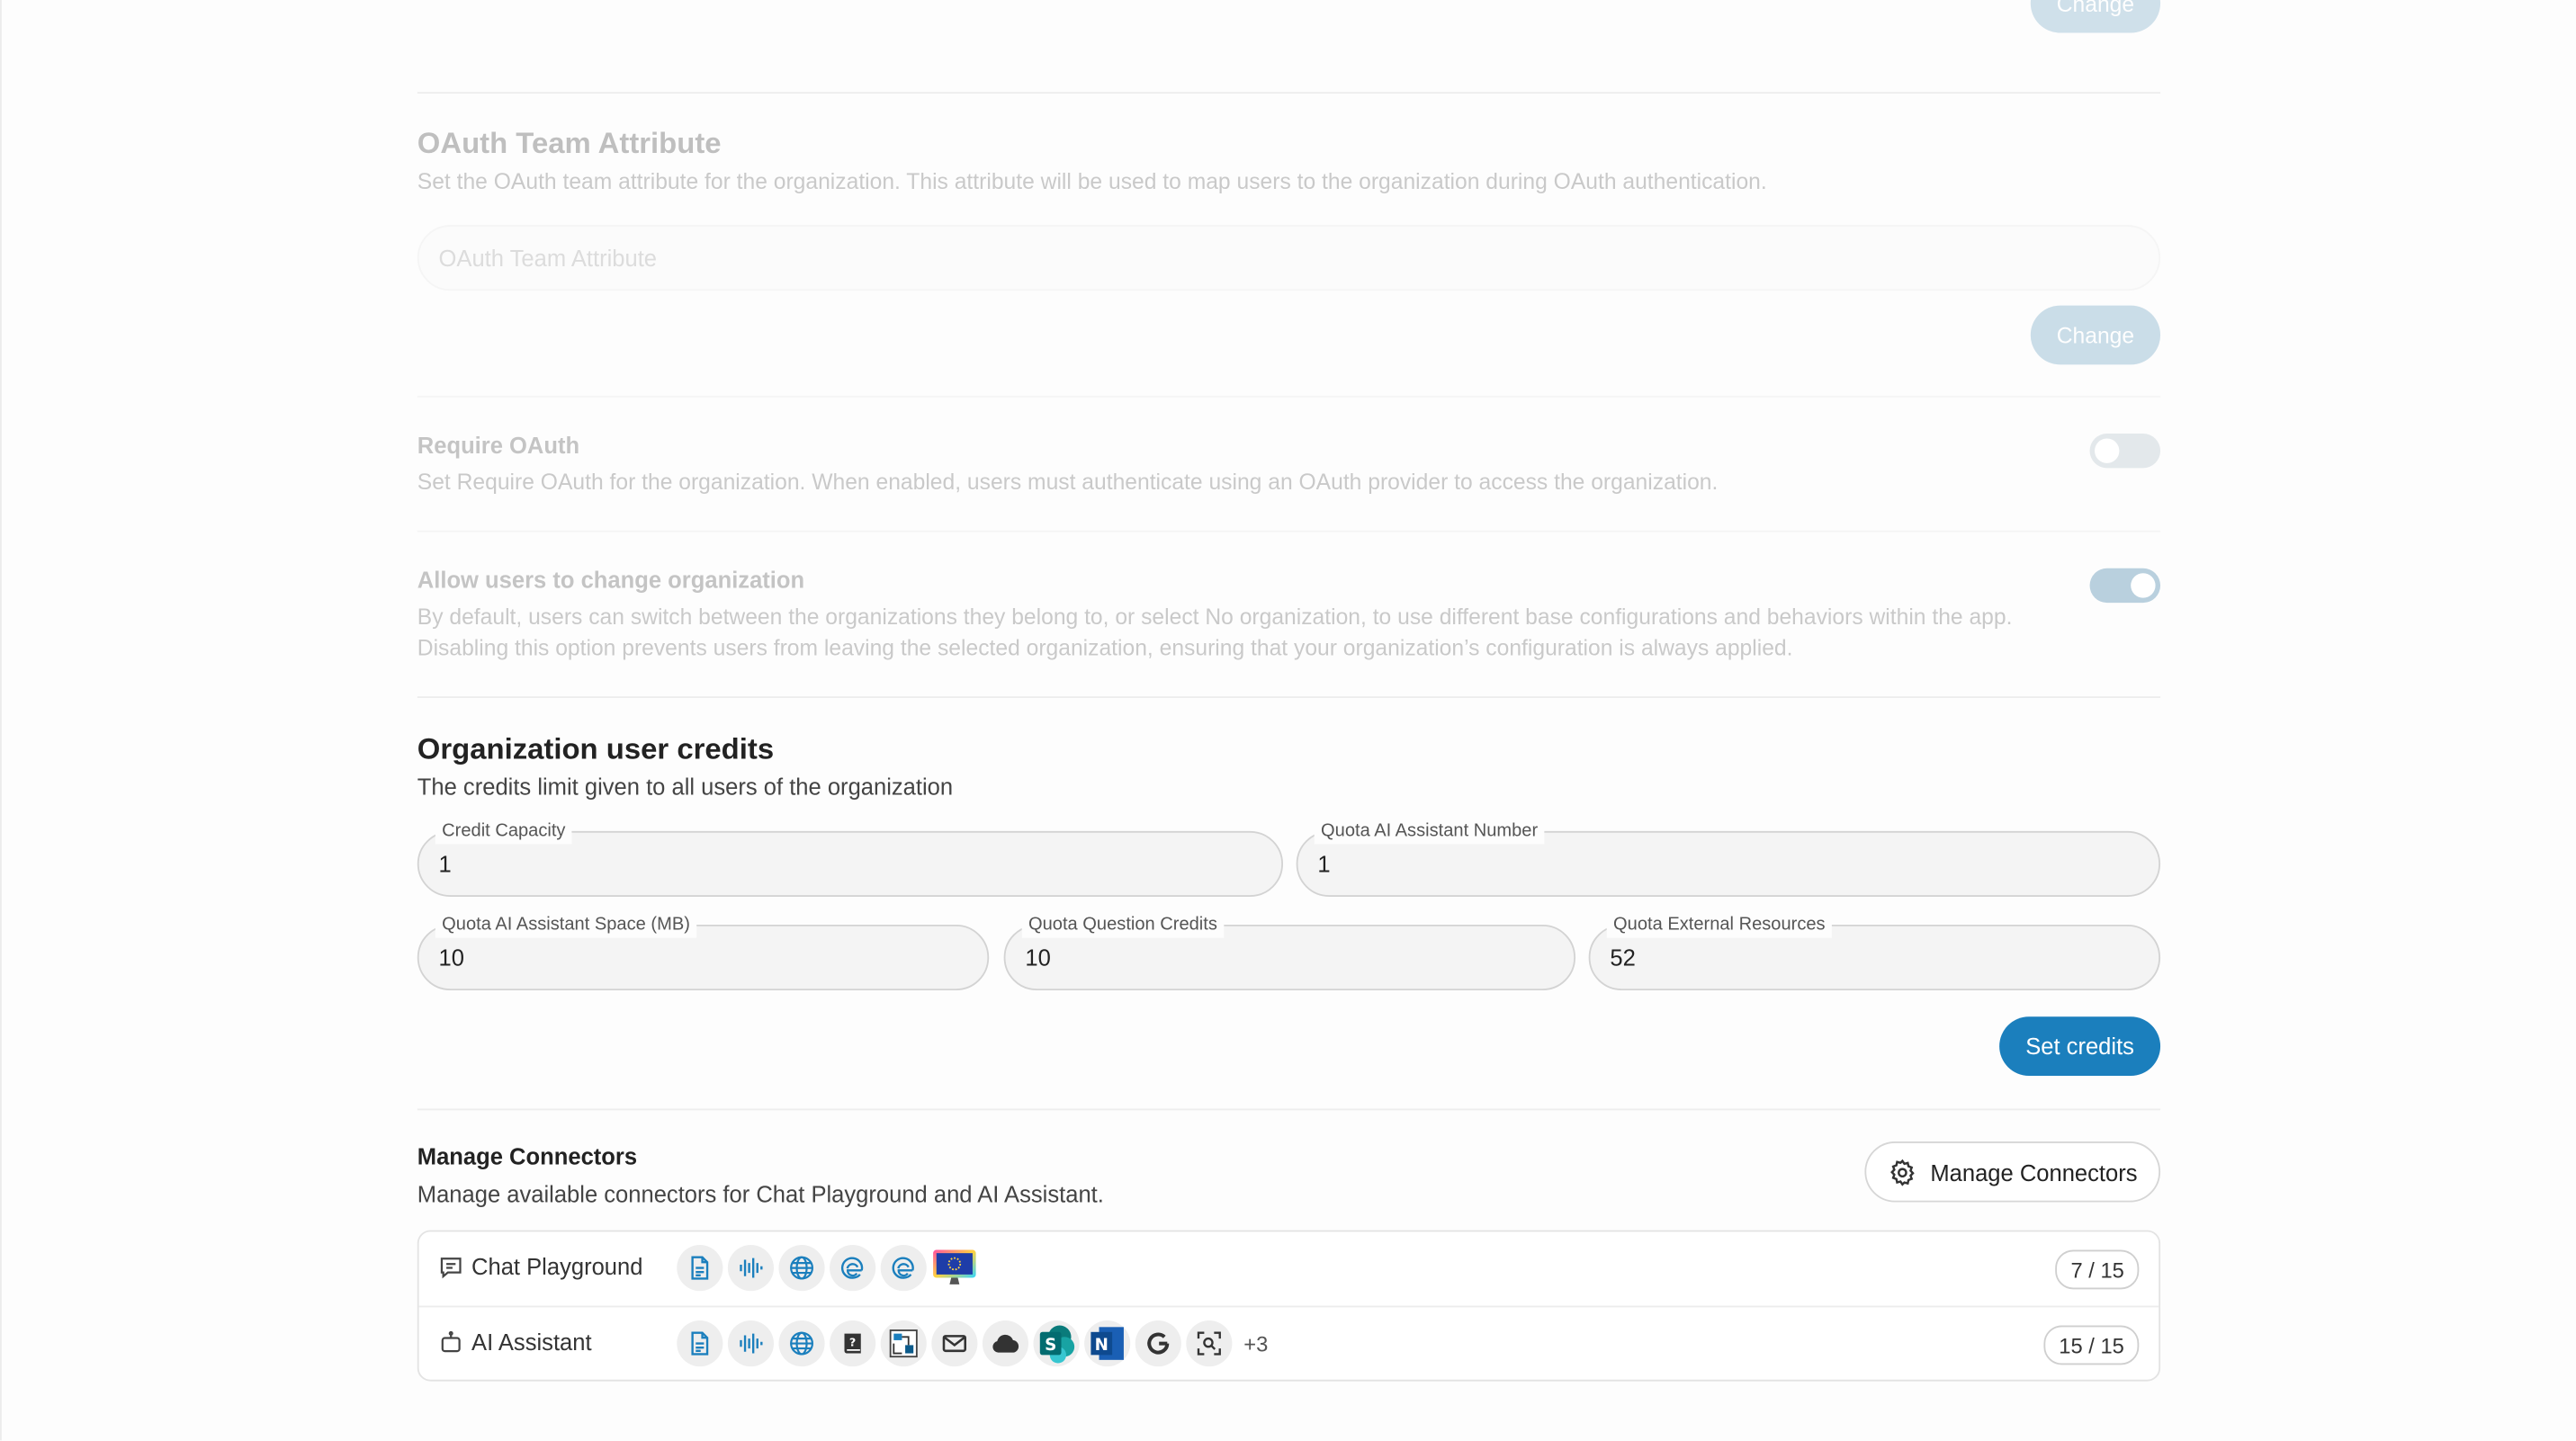  I want to click on help-book-icon: ?, so click(853, 1343).